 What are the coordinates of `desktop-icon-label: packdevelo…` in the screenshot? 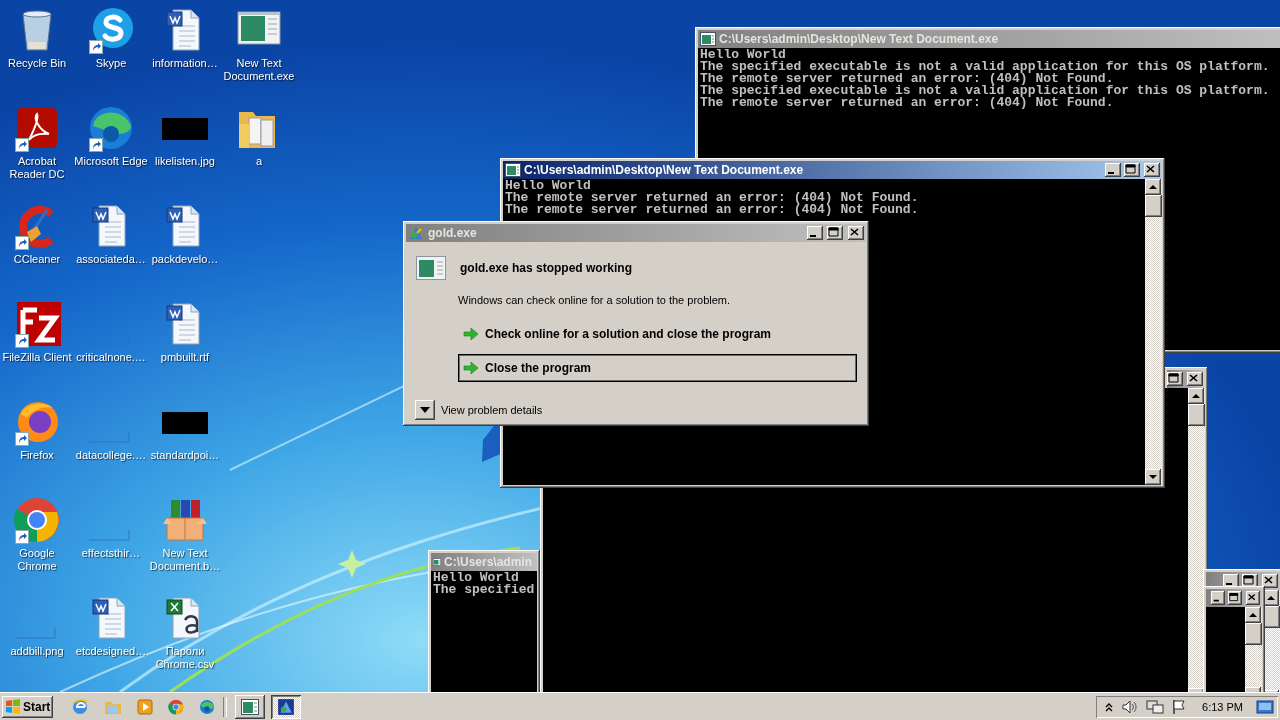 It's located at (185, 259).